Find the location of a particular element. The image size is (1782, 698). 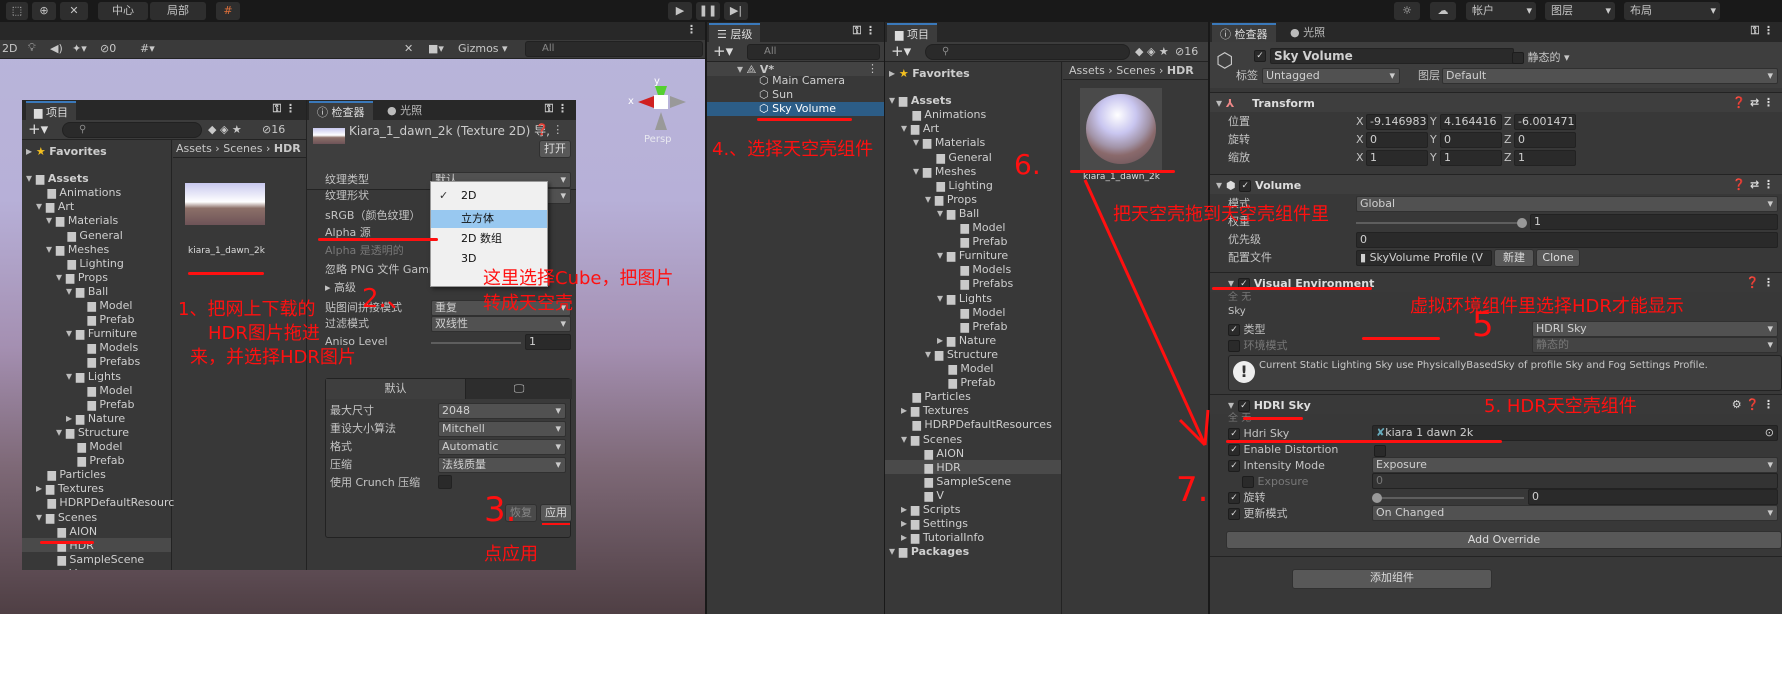

volume-enabled-checkbox: ✓ is located at coordinates (1245, 186).